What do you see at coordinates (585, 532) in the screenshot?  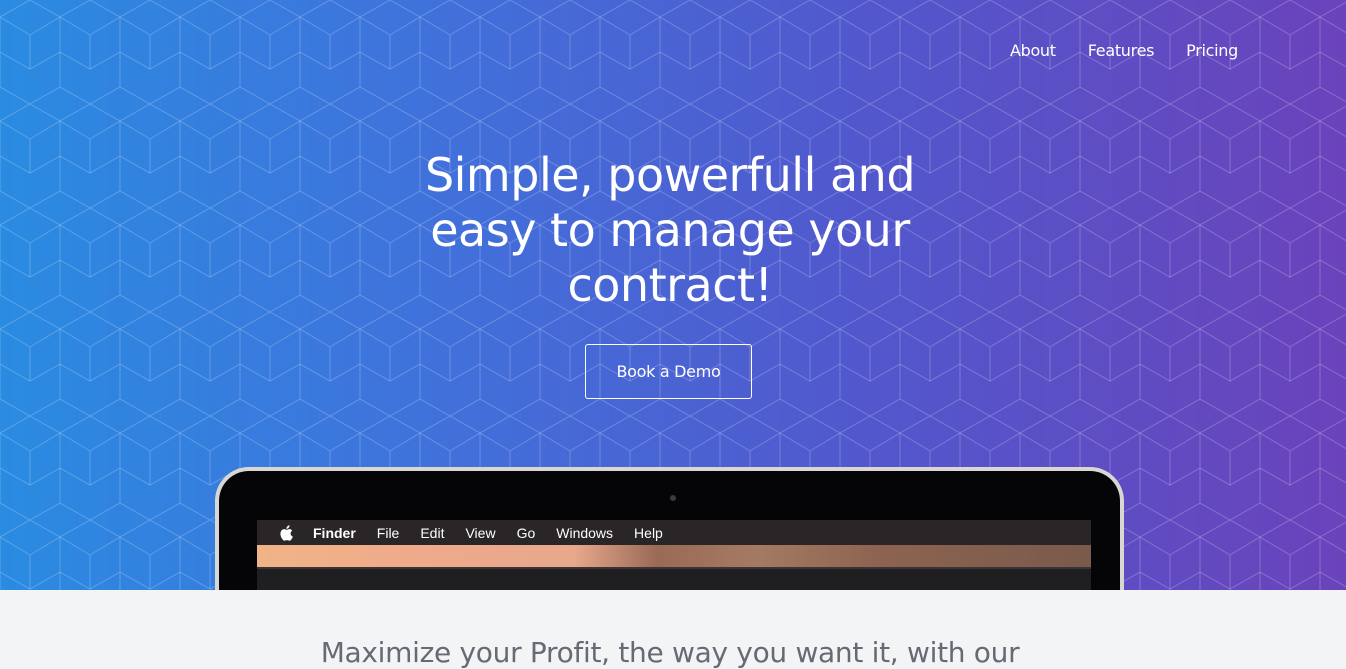 I see `menubar-item-windows: Windows` at bounding box center [585, 532].